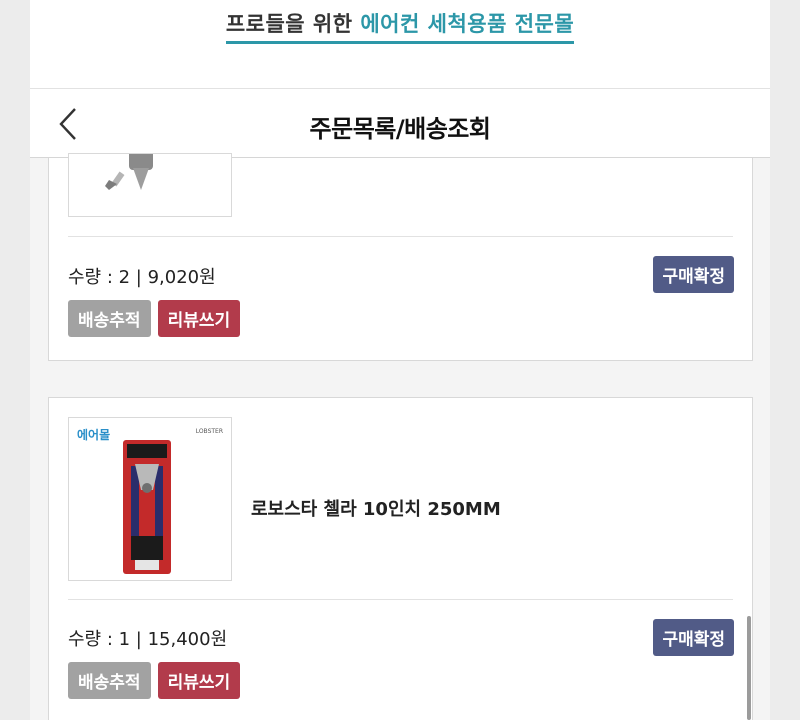 The image size is (800, 720). I want to click on quantity-price: 수량 : 2 | 9,020원, so click(142, 277).